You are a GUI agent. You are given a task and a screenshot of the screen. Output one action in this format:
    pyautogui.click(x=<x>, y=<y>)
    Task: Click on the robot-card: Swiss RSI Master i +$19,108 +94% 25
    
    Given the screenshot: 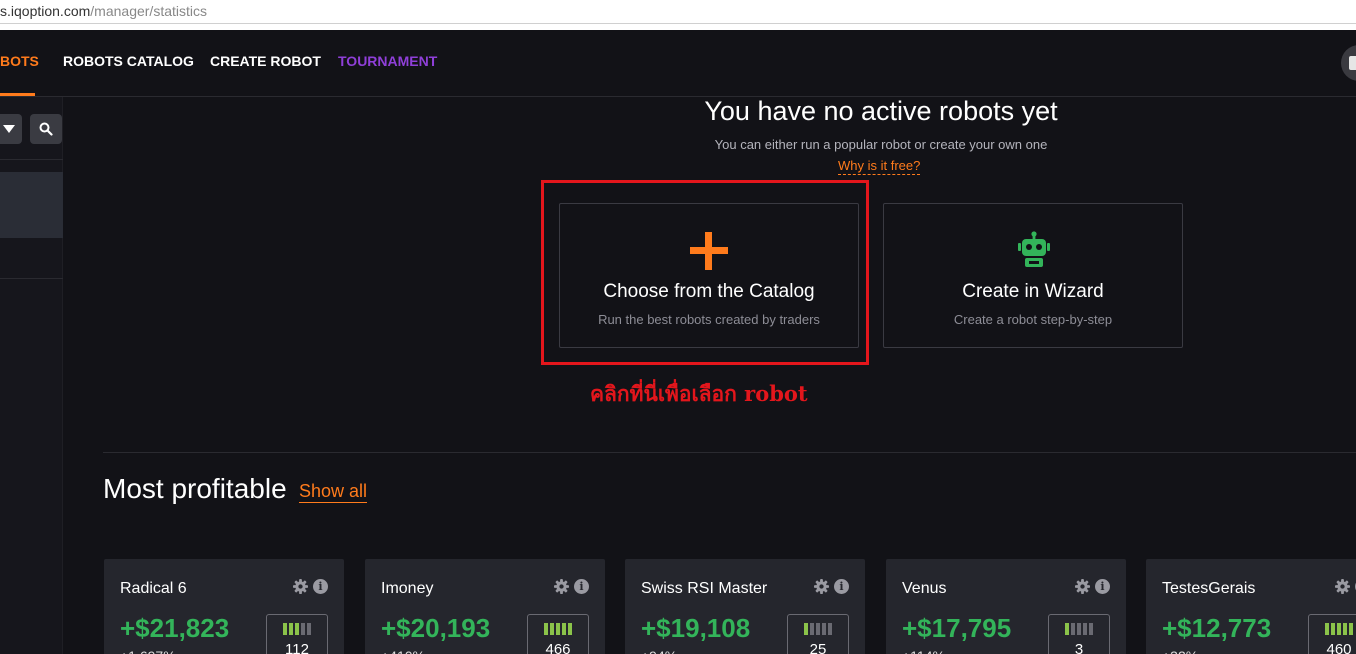 What is the action you would take?
    pyautogui.click(x=745, y=606)
    